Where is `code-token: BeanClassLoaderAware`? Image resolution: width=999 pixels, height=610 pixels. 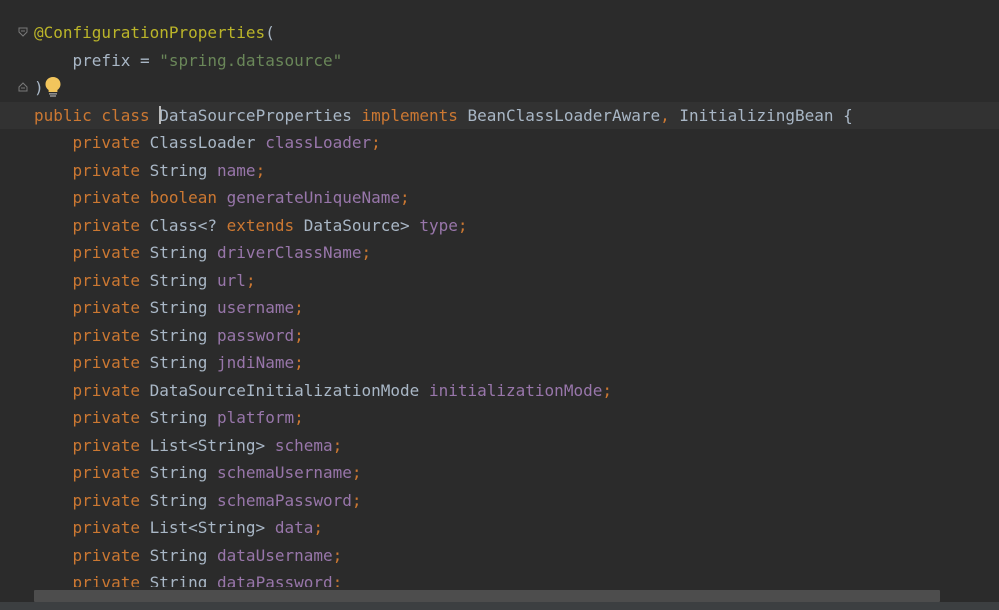
code-token: BeanClassLoaderAware is located at coordinates (564, 115).